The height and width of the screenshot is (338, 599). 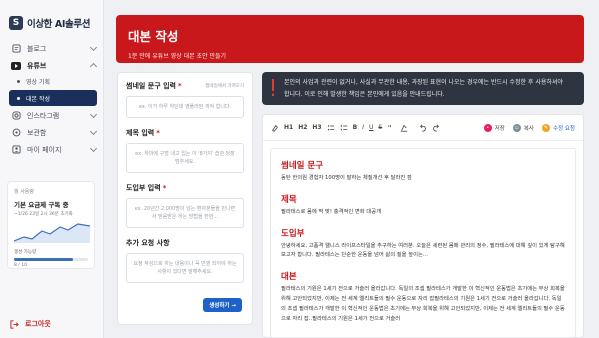 What do you see at coordinates (185, 86) in the screenshot?
I see `thumbnail-text-label: 썸네일 문구 입력 * 썸네일에서 가져오기` at bounding box center [185, 86].